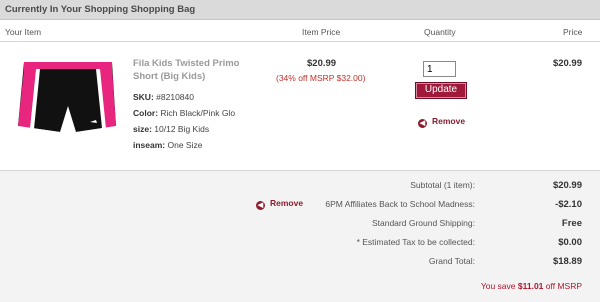  What do you see at coordinates (300, 10) in the screenshot?
I see `bag-title-bar: Currently In Your Shopping Shopping Bag` at bounding box center [300, 10].